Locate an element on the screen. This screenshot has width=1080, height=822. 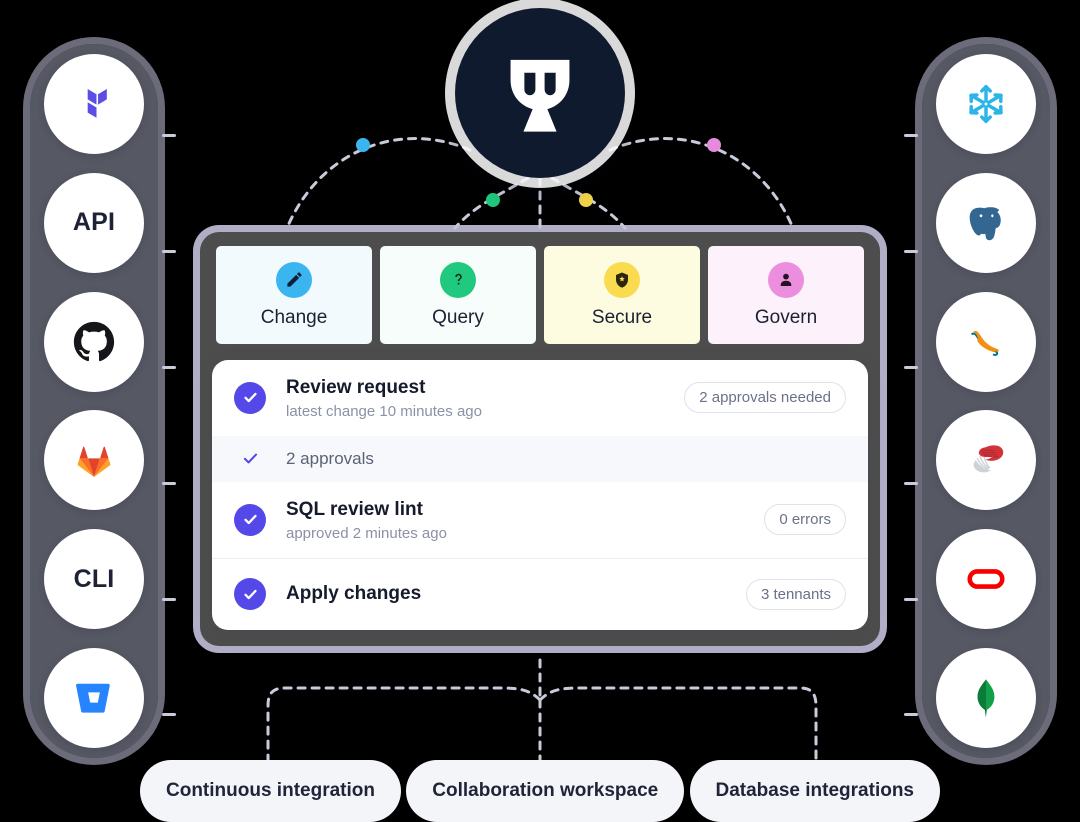
category-card-query: Query is located at coordinates (458, 295).